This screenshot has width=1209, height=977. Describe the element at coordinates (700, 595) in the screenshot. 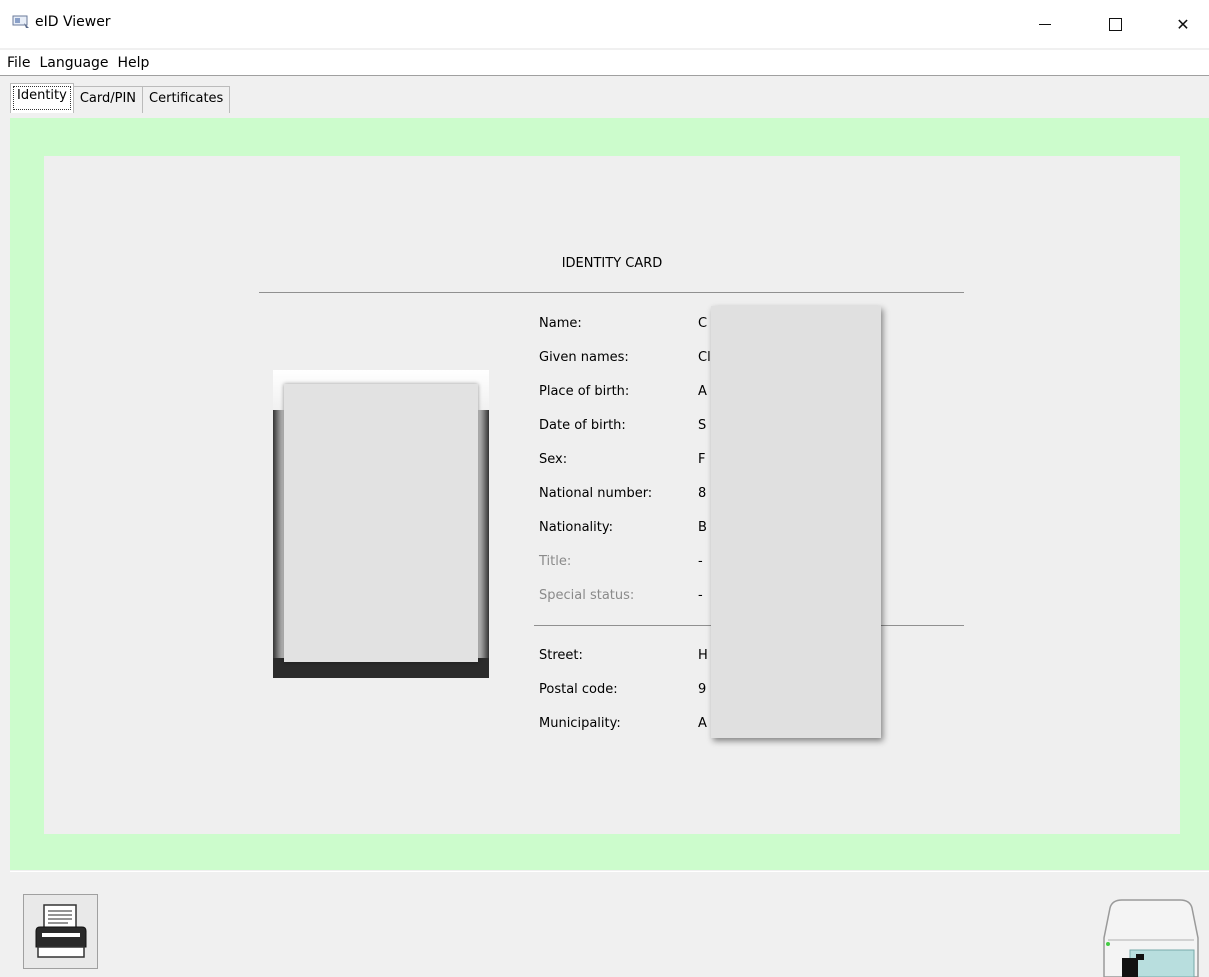

I see `value-special-status: -` at that location.